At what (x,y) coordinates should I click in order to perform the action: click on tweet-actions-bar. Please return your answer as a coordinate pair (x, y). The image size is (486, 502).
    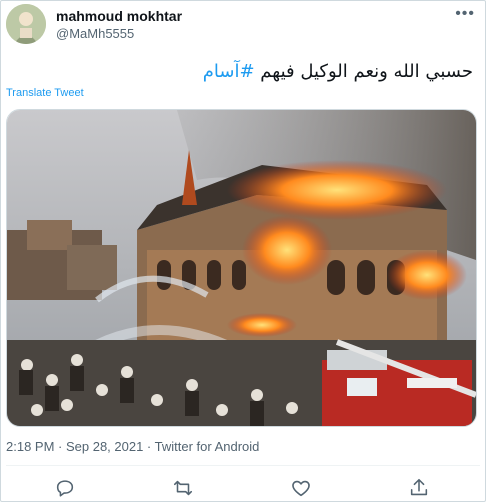
    Looking at the image, I should click on (243, 487).